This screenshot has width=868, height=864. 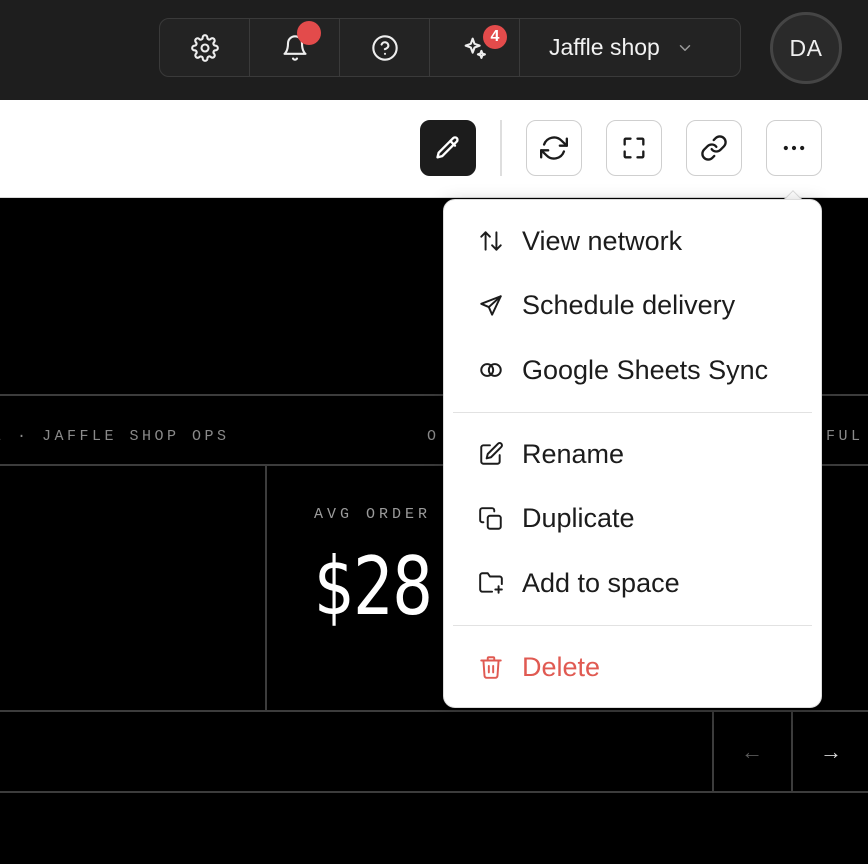 I want to click on fullscreen-button, so click(x=634, y=148).